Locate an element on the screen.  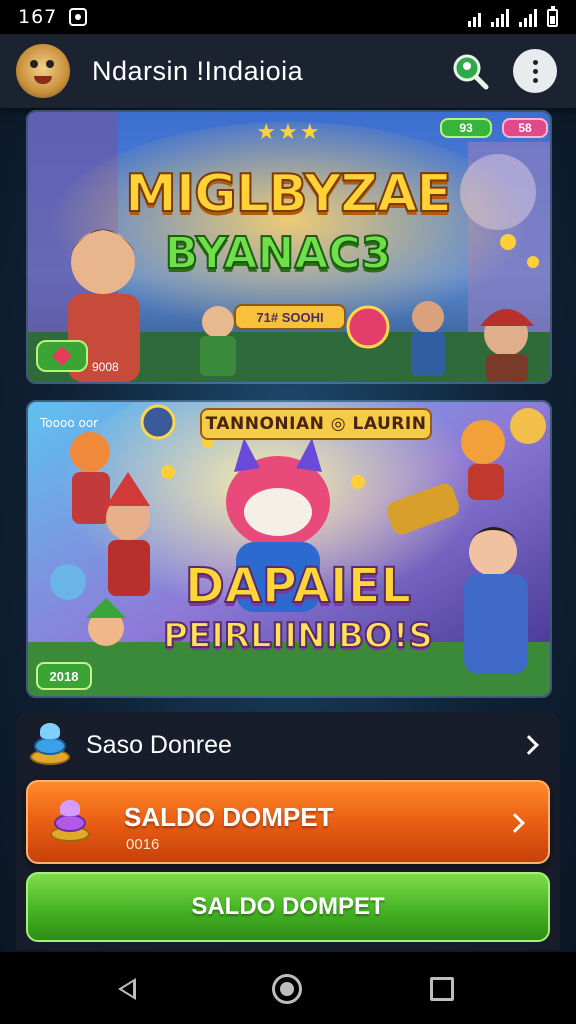
app-bar: Ndarsin !Indaioia is located at coordinates (288, 71).